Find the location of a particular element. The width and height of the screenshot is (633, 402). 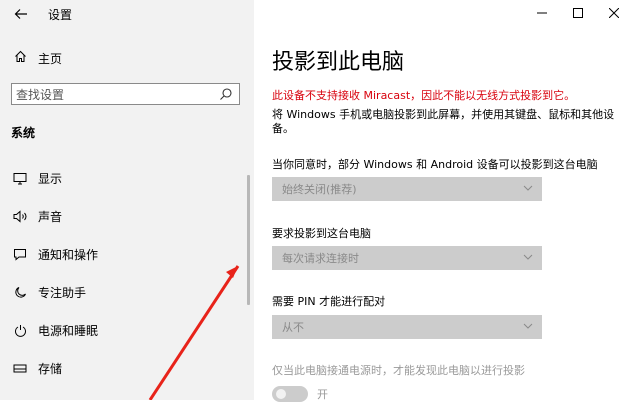

minimize-icon is located at coordinates (542, 13).